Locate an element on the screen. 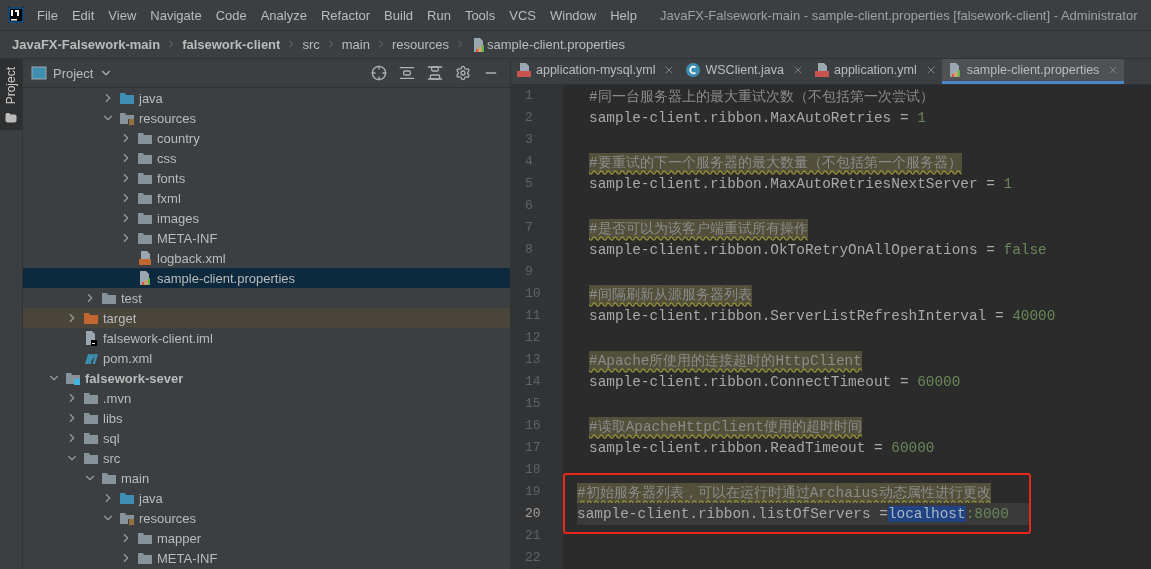  property-key: sample-client.ribbon.OkToRetryOnAllOperations = is located at coordinates (796, 250).